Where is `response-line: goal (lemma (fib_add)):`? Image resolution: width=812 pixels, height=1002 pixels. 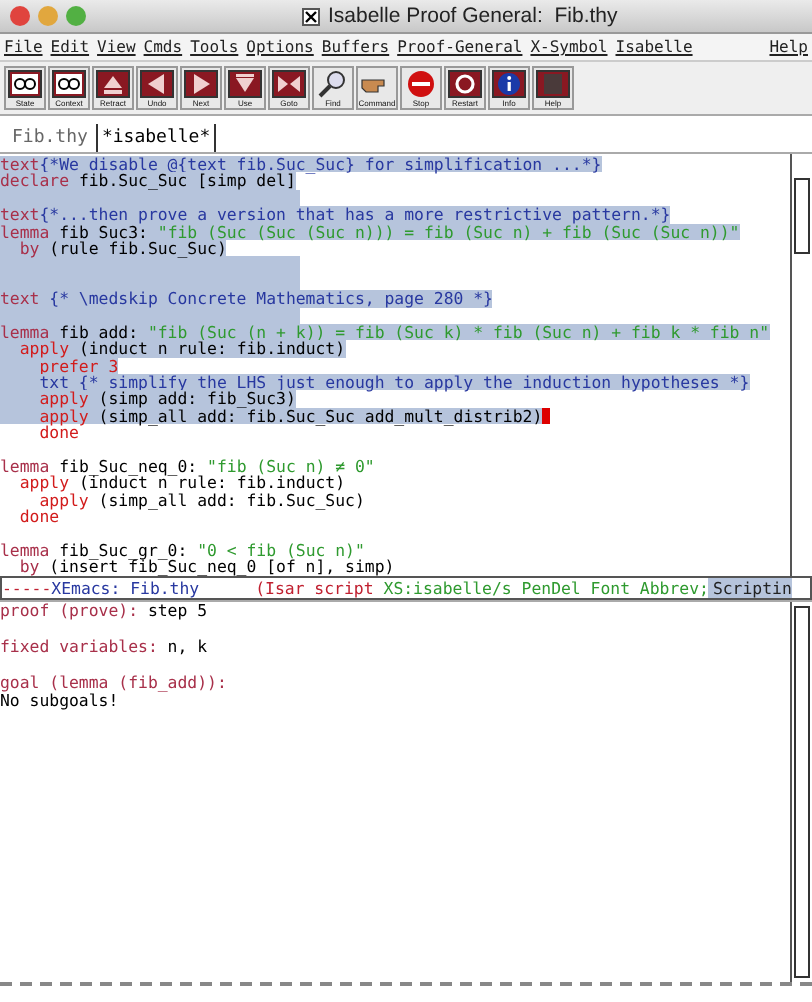 response-line: goal (lemma (fib_add)): is located at coordinates (114, 683).